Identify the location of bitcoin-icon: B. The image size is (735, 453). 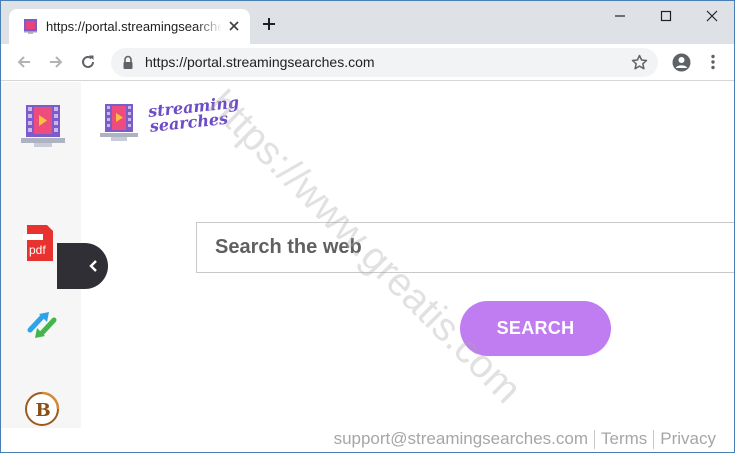
(42, 408).